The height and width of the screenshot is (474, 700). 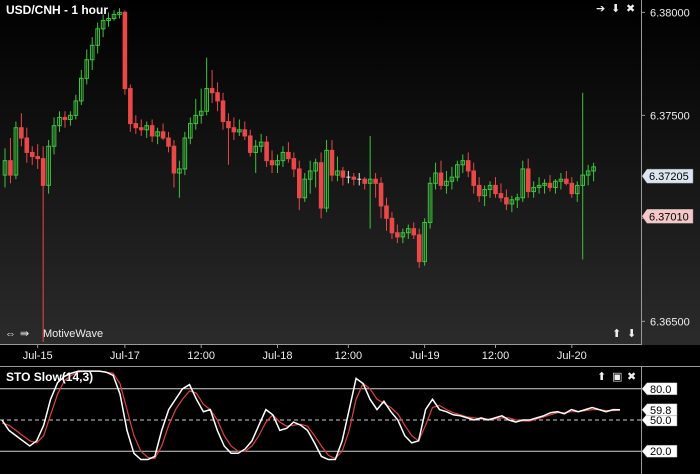 I want to click on price-label-text: 6.37205, so click(x=669, y=177).